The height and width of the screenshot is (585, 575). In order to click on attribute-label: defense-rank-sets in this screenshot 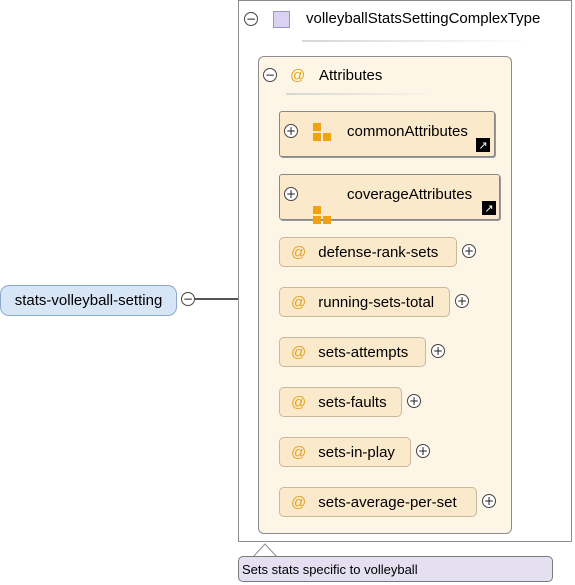, I will do `click(378, 252)`.